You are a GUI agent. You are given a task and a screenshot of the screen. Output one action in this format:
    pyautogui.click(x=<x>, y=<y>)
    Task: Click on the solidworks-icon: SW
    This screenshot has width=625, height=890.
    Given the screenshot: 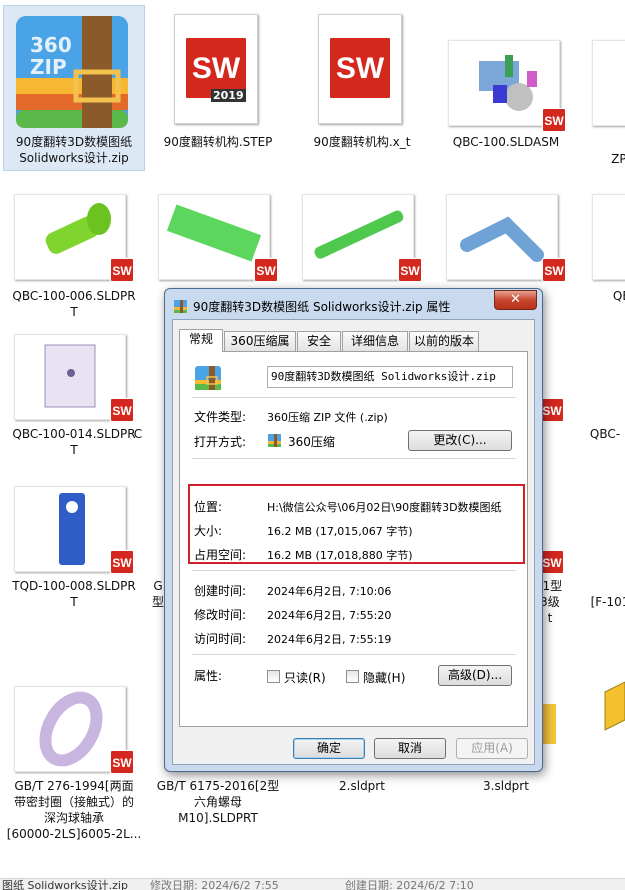 What is the action you would take?
    pyautogui.click(x=360, y=68)
    